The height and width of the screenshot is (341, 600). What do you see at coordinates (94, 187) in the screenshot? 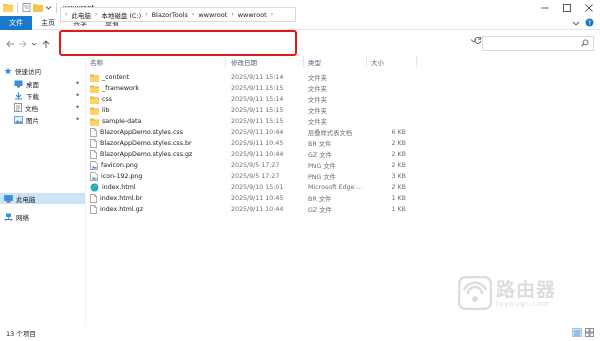
I see `edge-icon` at bounding box center [94, 187].